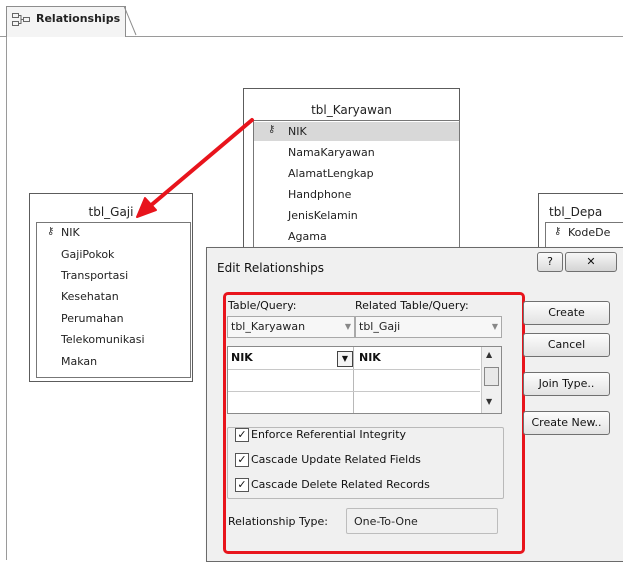 This screenshot has height=562, width=623. Describe the element at coordinates (491, 376) in the screenshot. I see `scroll-thumb` at that location.